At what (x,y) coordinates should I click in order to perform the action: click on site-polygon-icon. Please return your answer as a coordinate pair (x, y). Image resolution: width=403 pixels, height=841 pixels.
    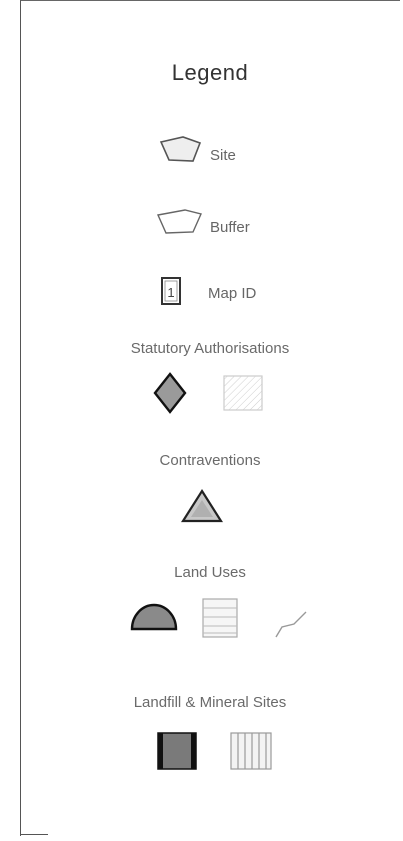
    Looking at the image, I should click on (180, 149).